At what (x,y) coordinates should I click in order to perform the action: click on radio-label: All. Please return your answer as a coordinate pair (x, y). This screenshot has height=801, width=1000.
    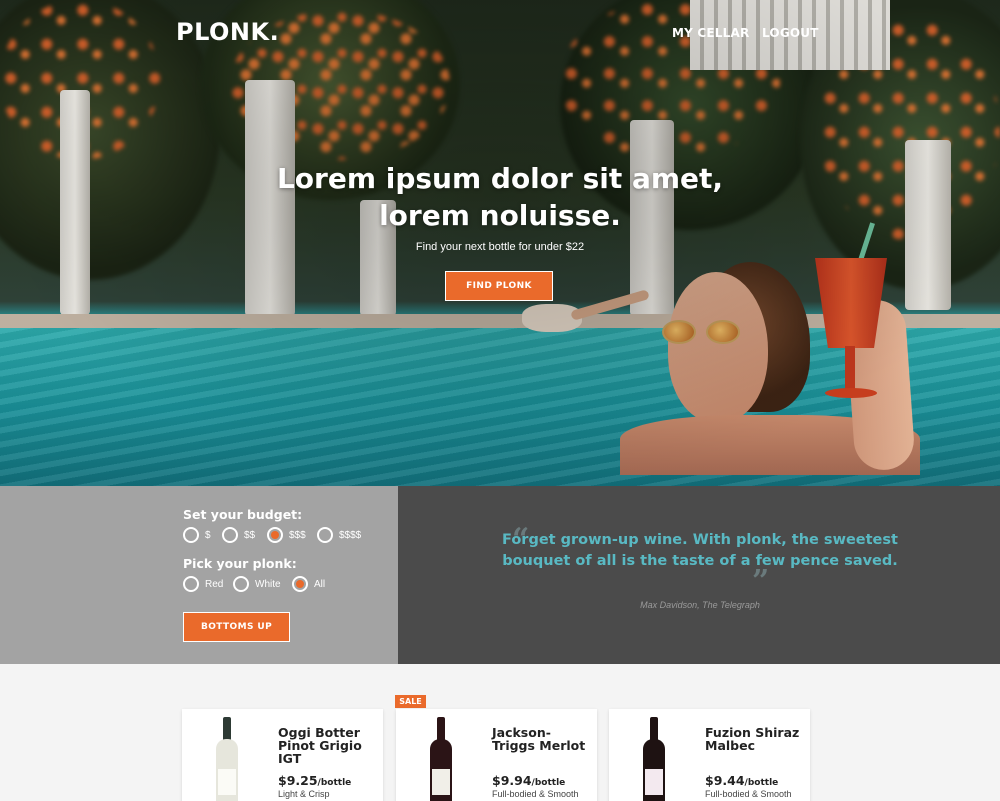
    Looking at the image, I should click on (320, 584).